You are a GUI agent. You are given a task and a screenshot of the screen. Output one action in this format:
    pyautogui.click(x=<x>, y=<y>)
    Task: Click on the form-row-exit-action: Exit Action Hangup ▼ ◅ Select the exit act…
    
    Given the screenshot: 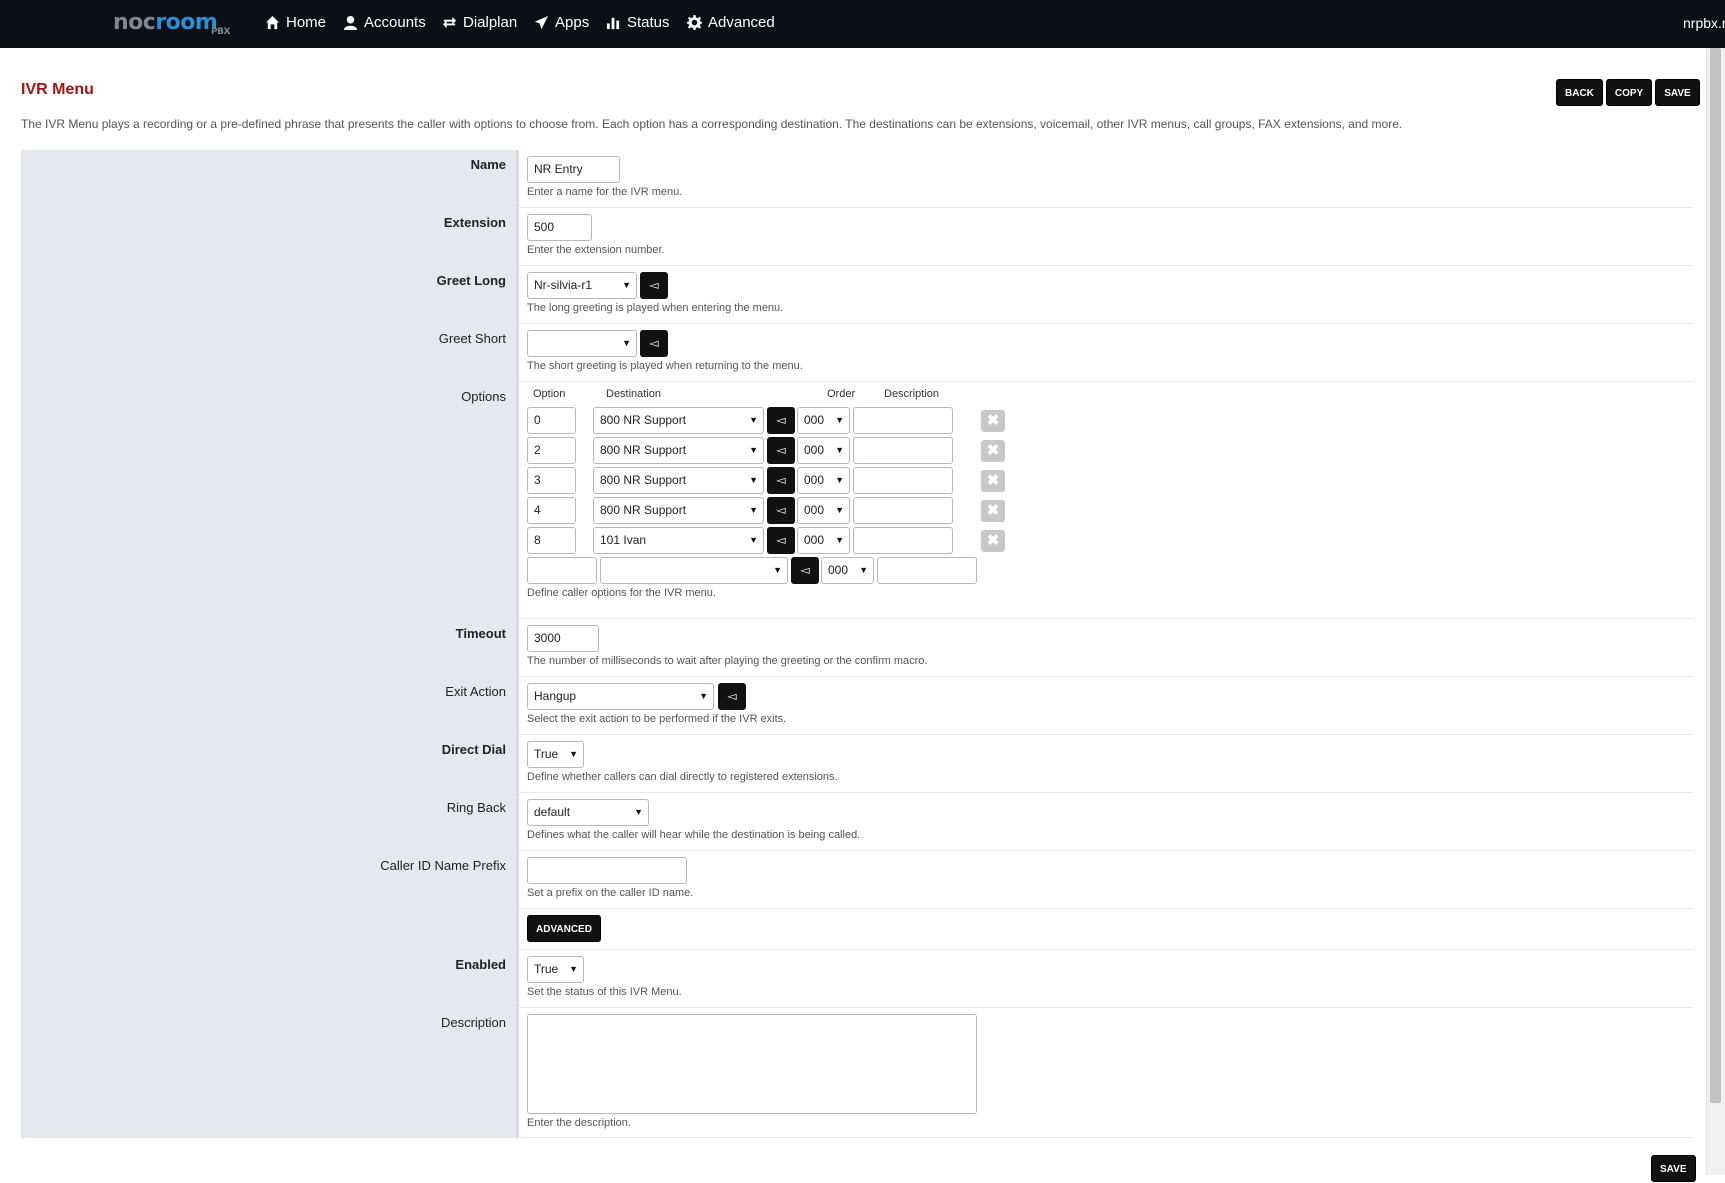 What is the action you would take?
    pyautogui.click(x=857, y=706)
    